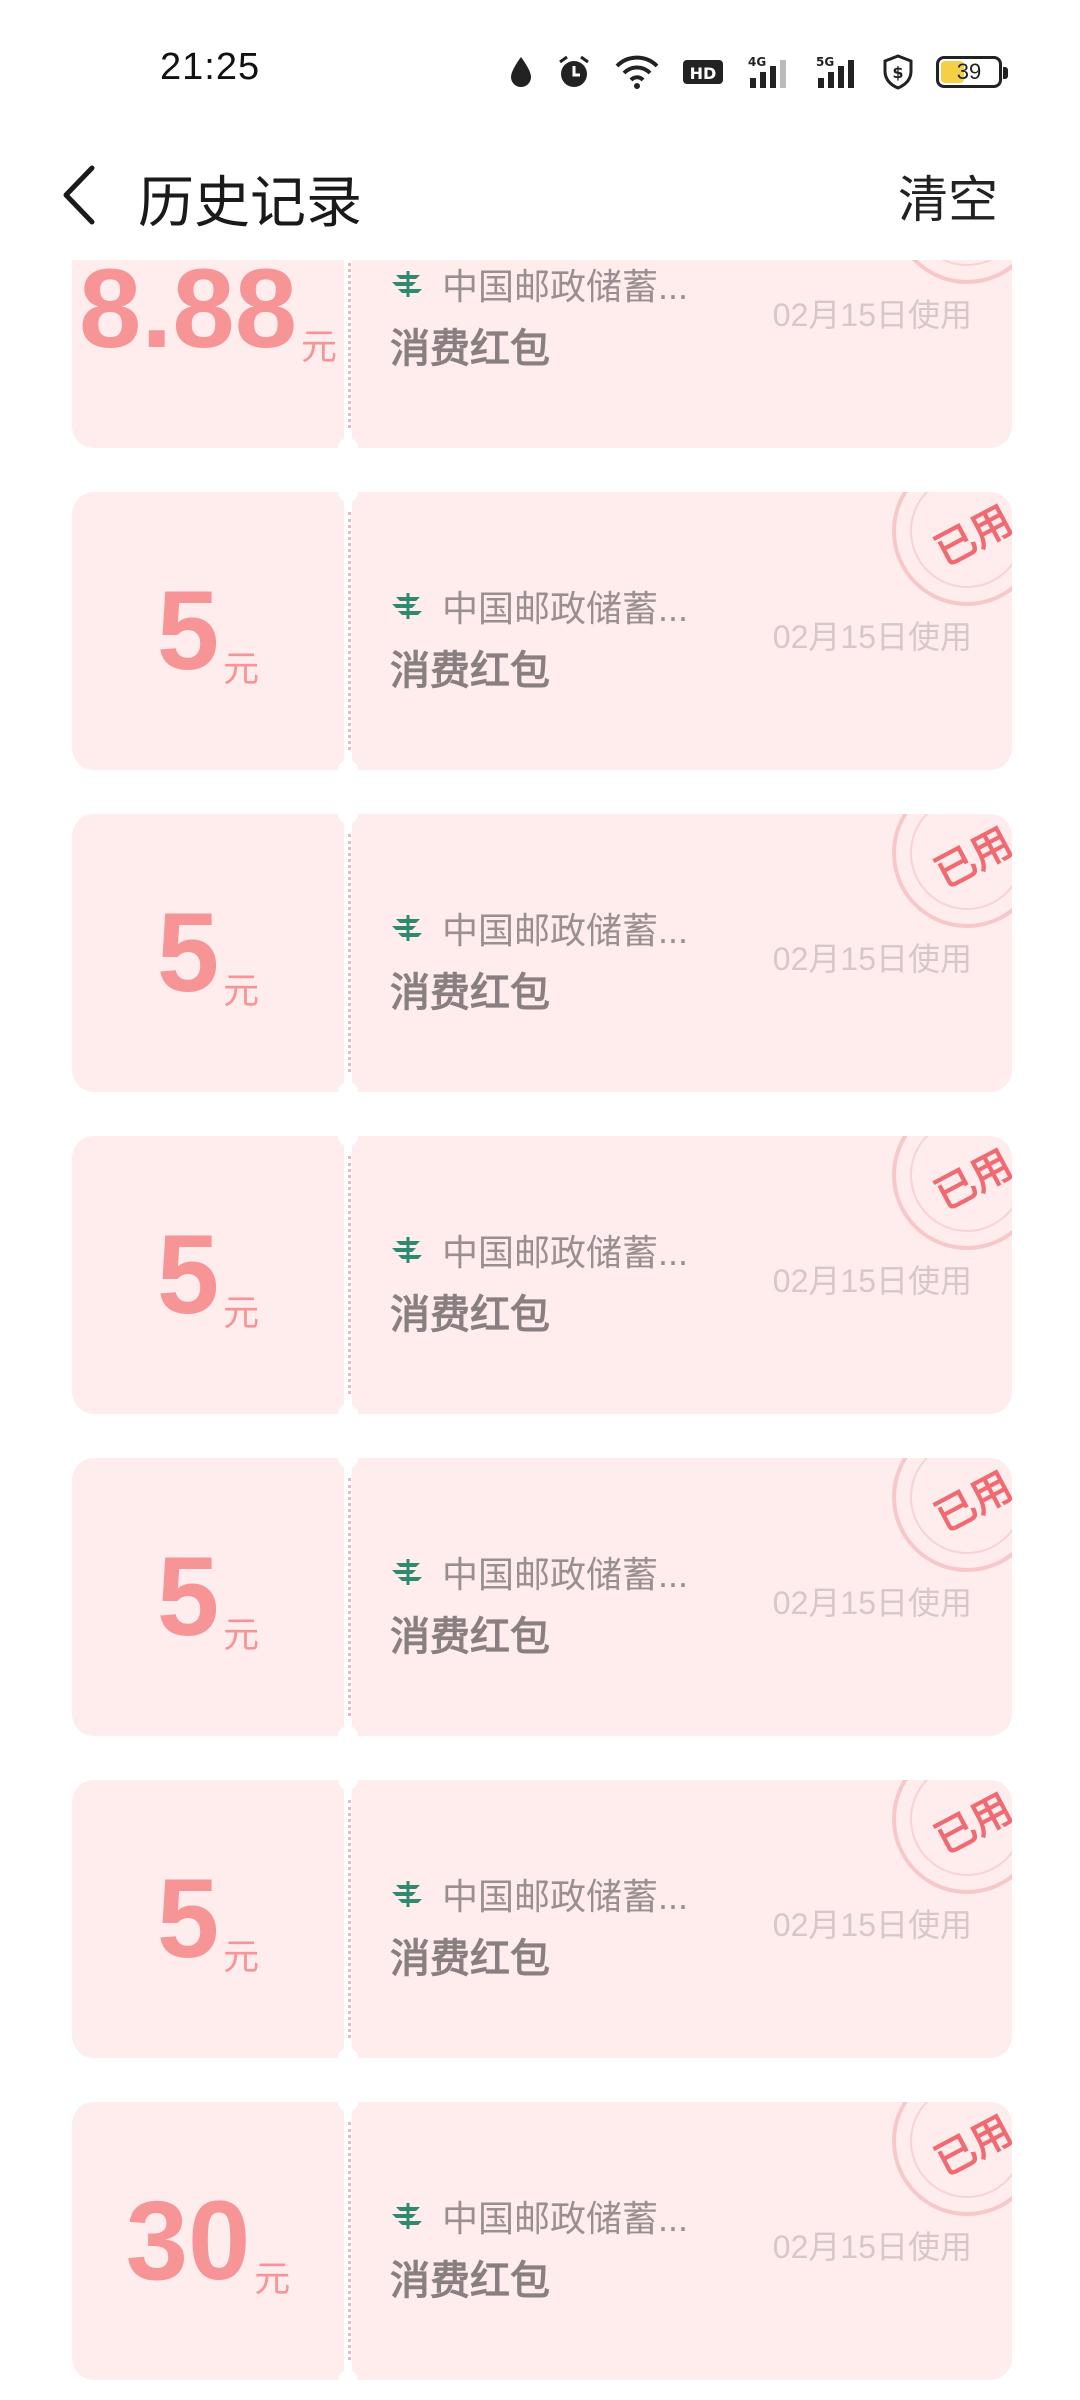  I want to click on back-arrow-icon, so click(82, 195).